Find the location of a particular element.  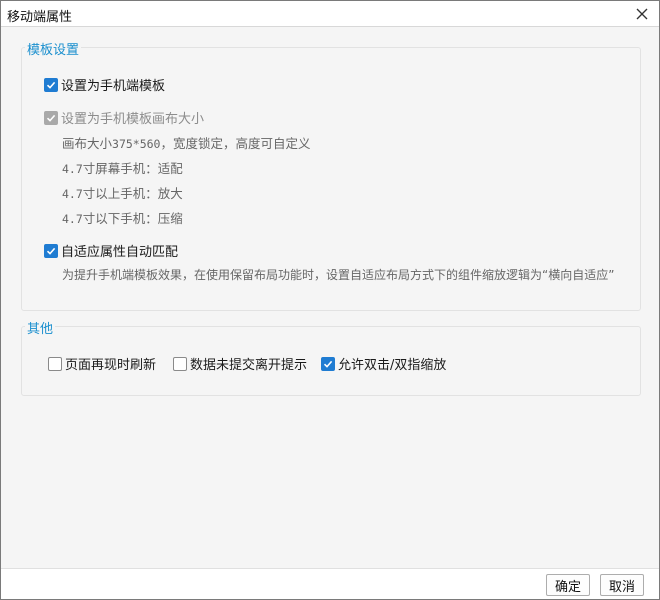

canvas-note-size: 375*560 is located at coordinates (136, 144).